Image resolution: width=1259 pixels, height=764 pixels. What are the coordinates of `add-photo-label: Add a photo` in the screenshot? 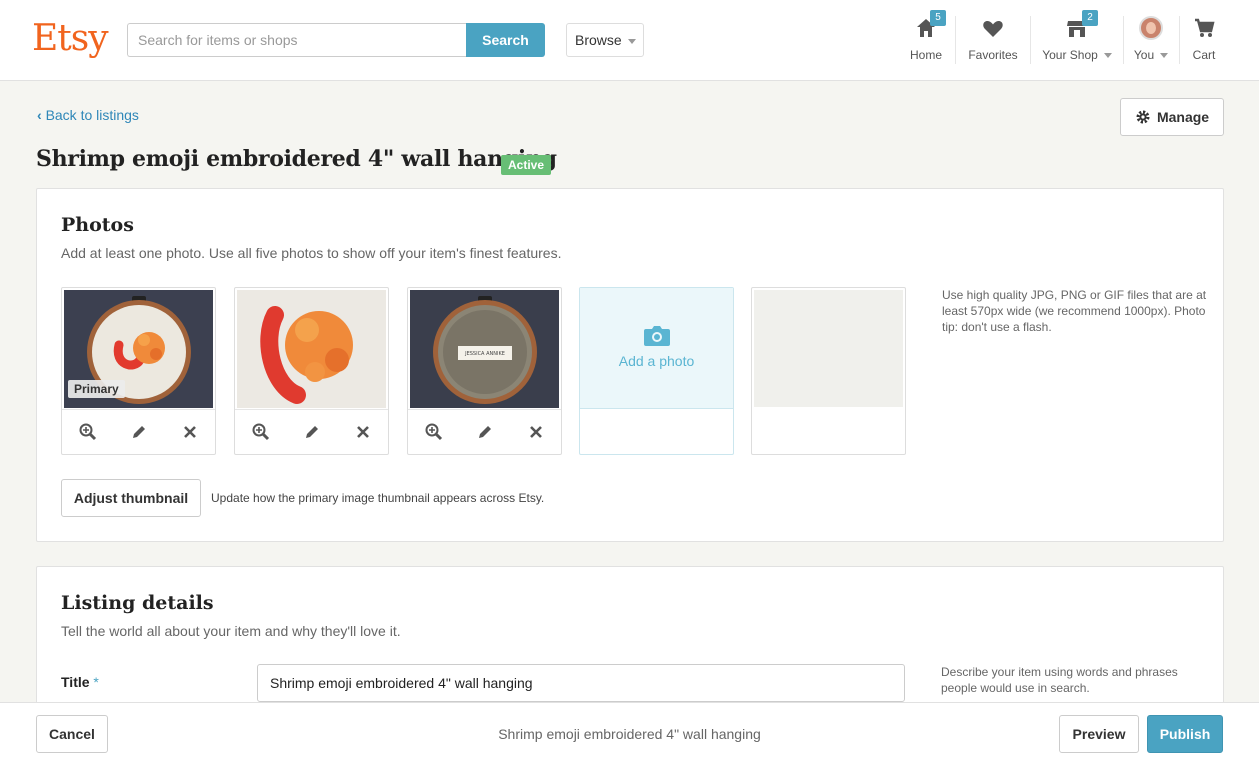 It's located at (656, 361).